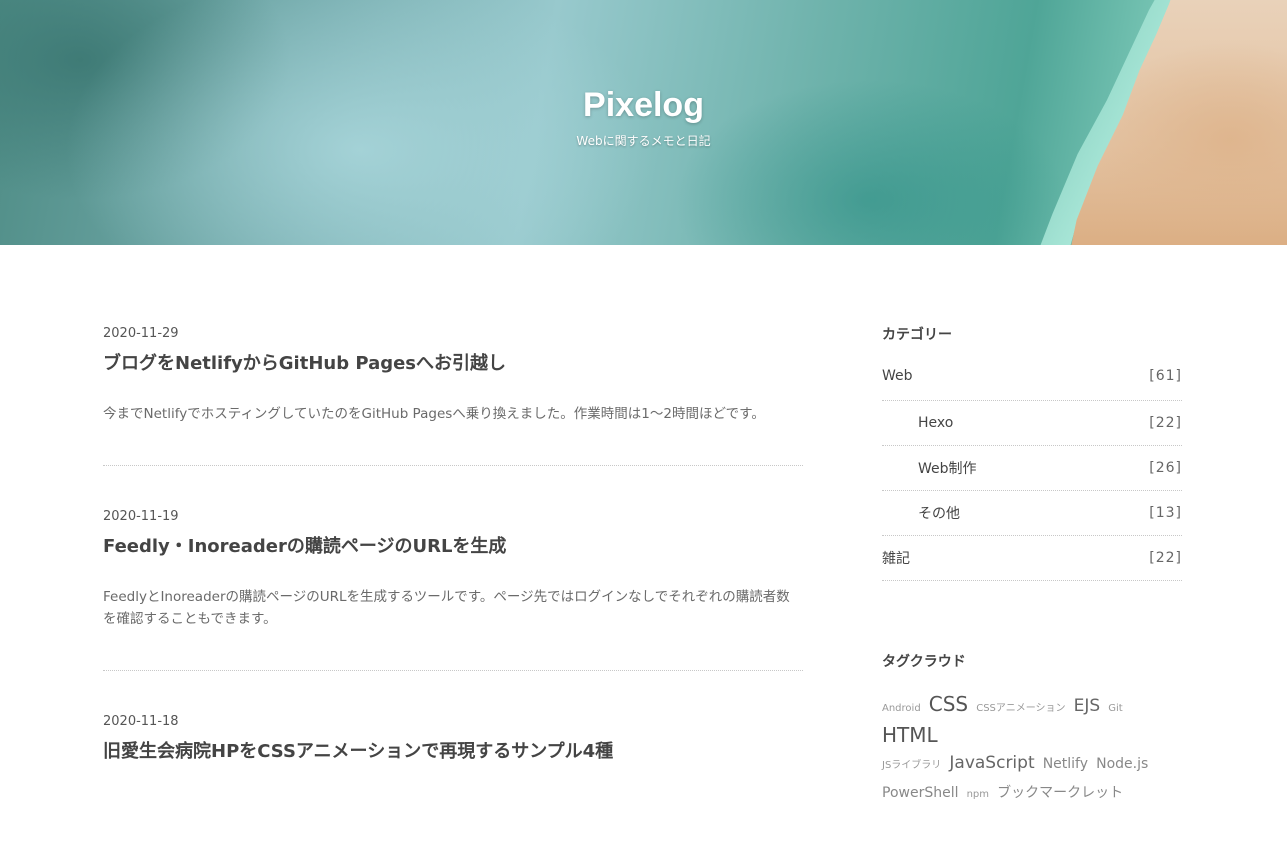  What do you see at coordinates (1165, 513) in the screenshot?
I see `category-count: 13` at bounding box center [1165, 513].